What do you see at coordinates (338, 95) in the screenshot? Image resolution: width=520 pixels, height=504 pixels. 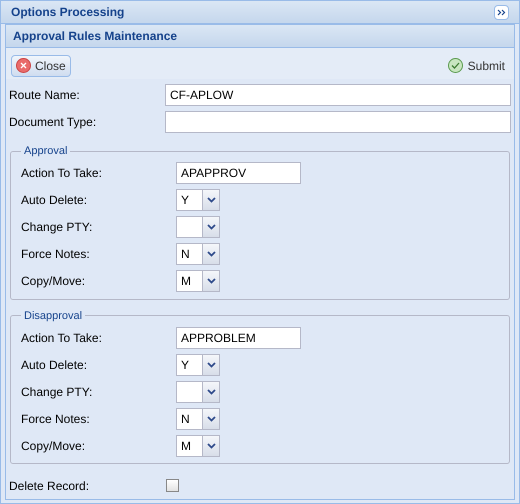 I see `text-field: CF-APLOW` at bounding box center [338, 95].